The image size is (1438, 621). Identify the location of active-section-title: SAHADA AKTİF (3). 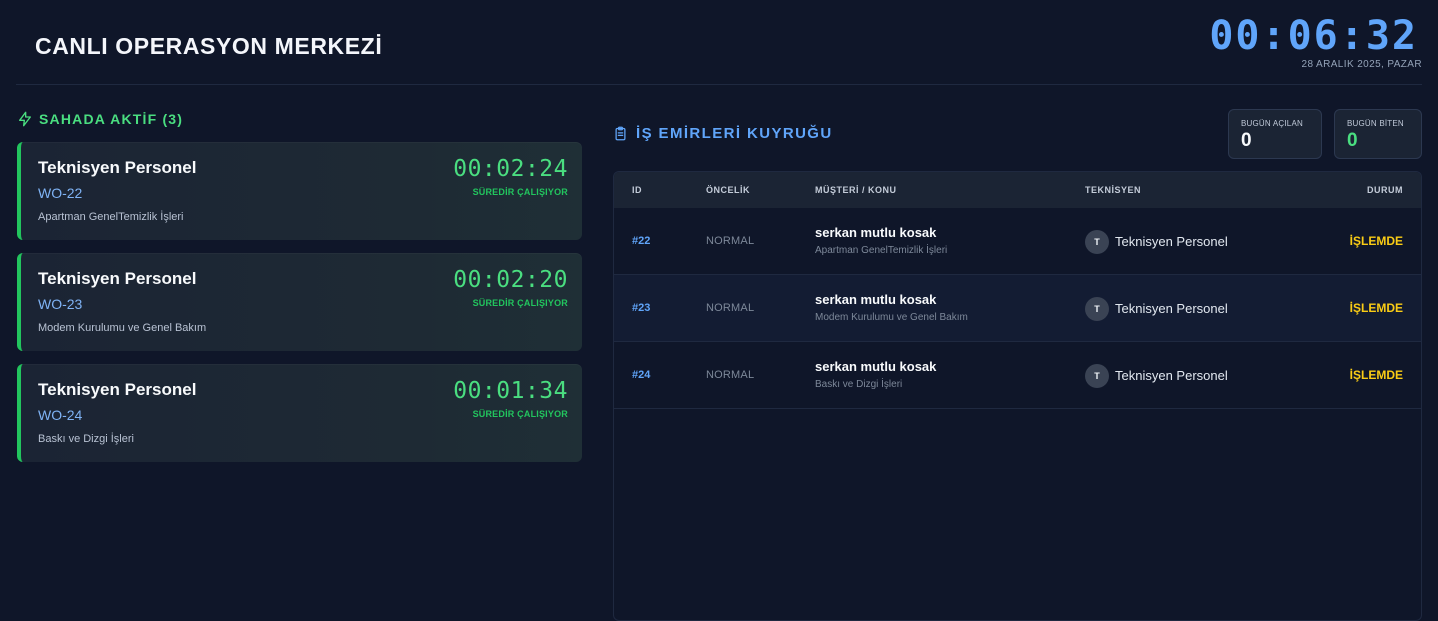
(299, 119).